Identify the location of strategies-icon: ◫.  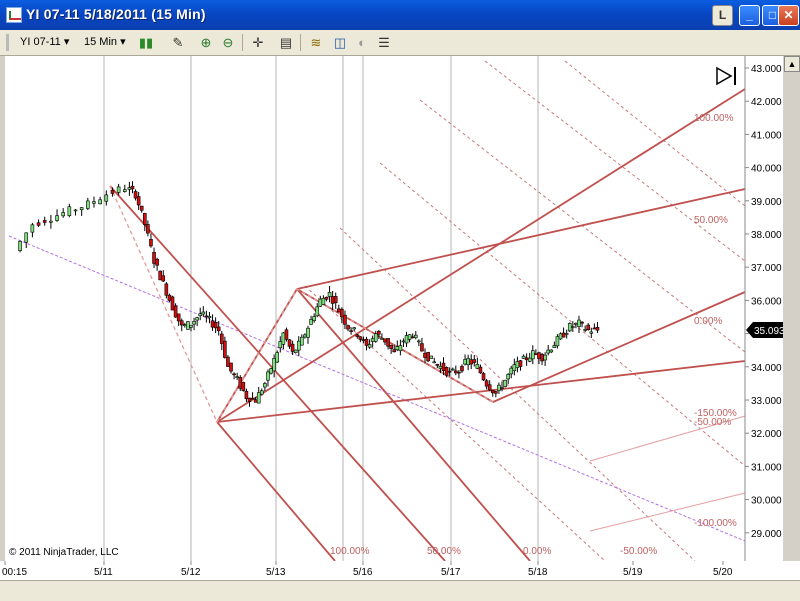
(340, 43).